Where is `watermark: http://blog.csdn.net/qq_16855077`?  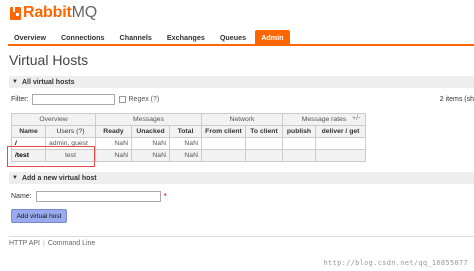
watermark: http://blog.csdn.net/qq_16855077 is located at coordinates (395, 263).